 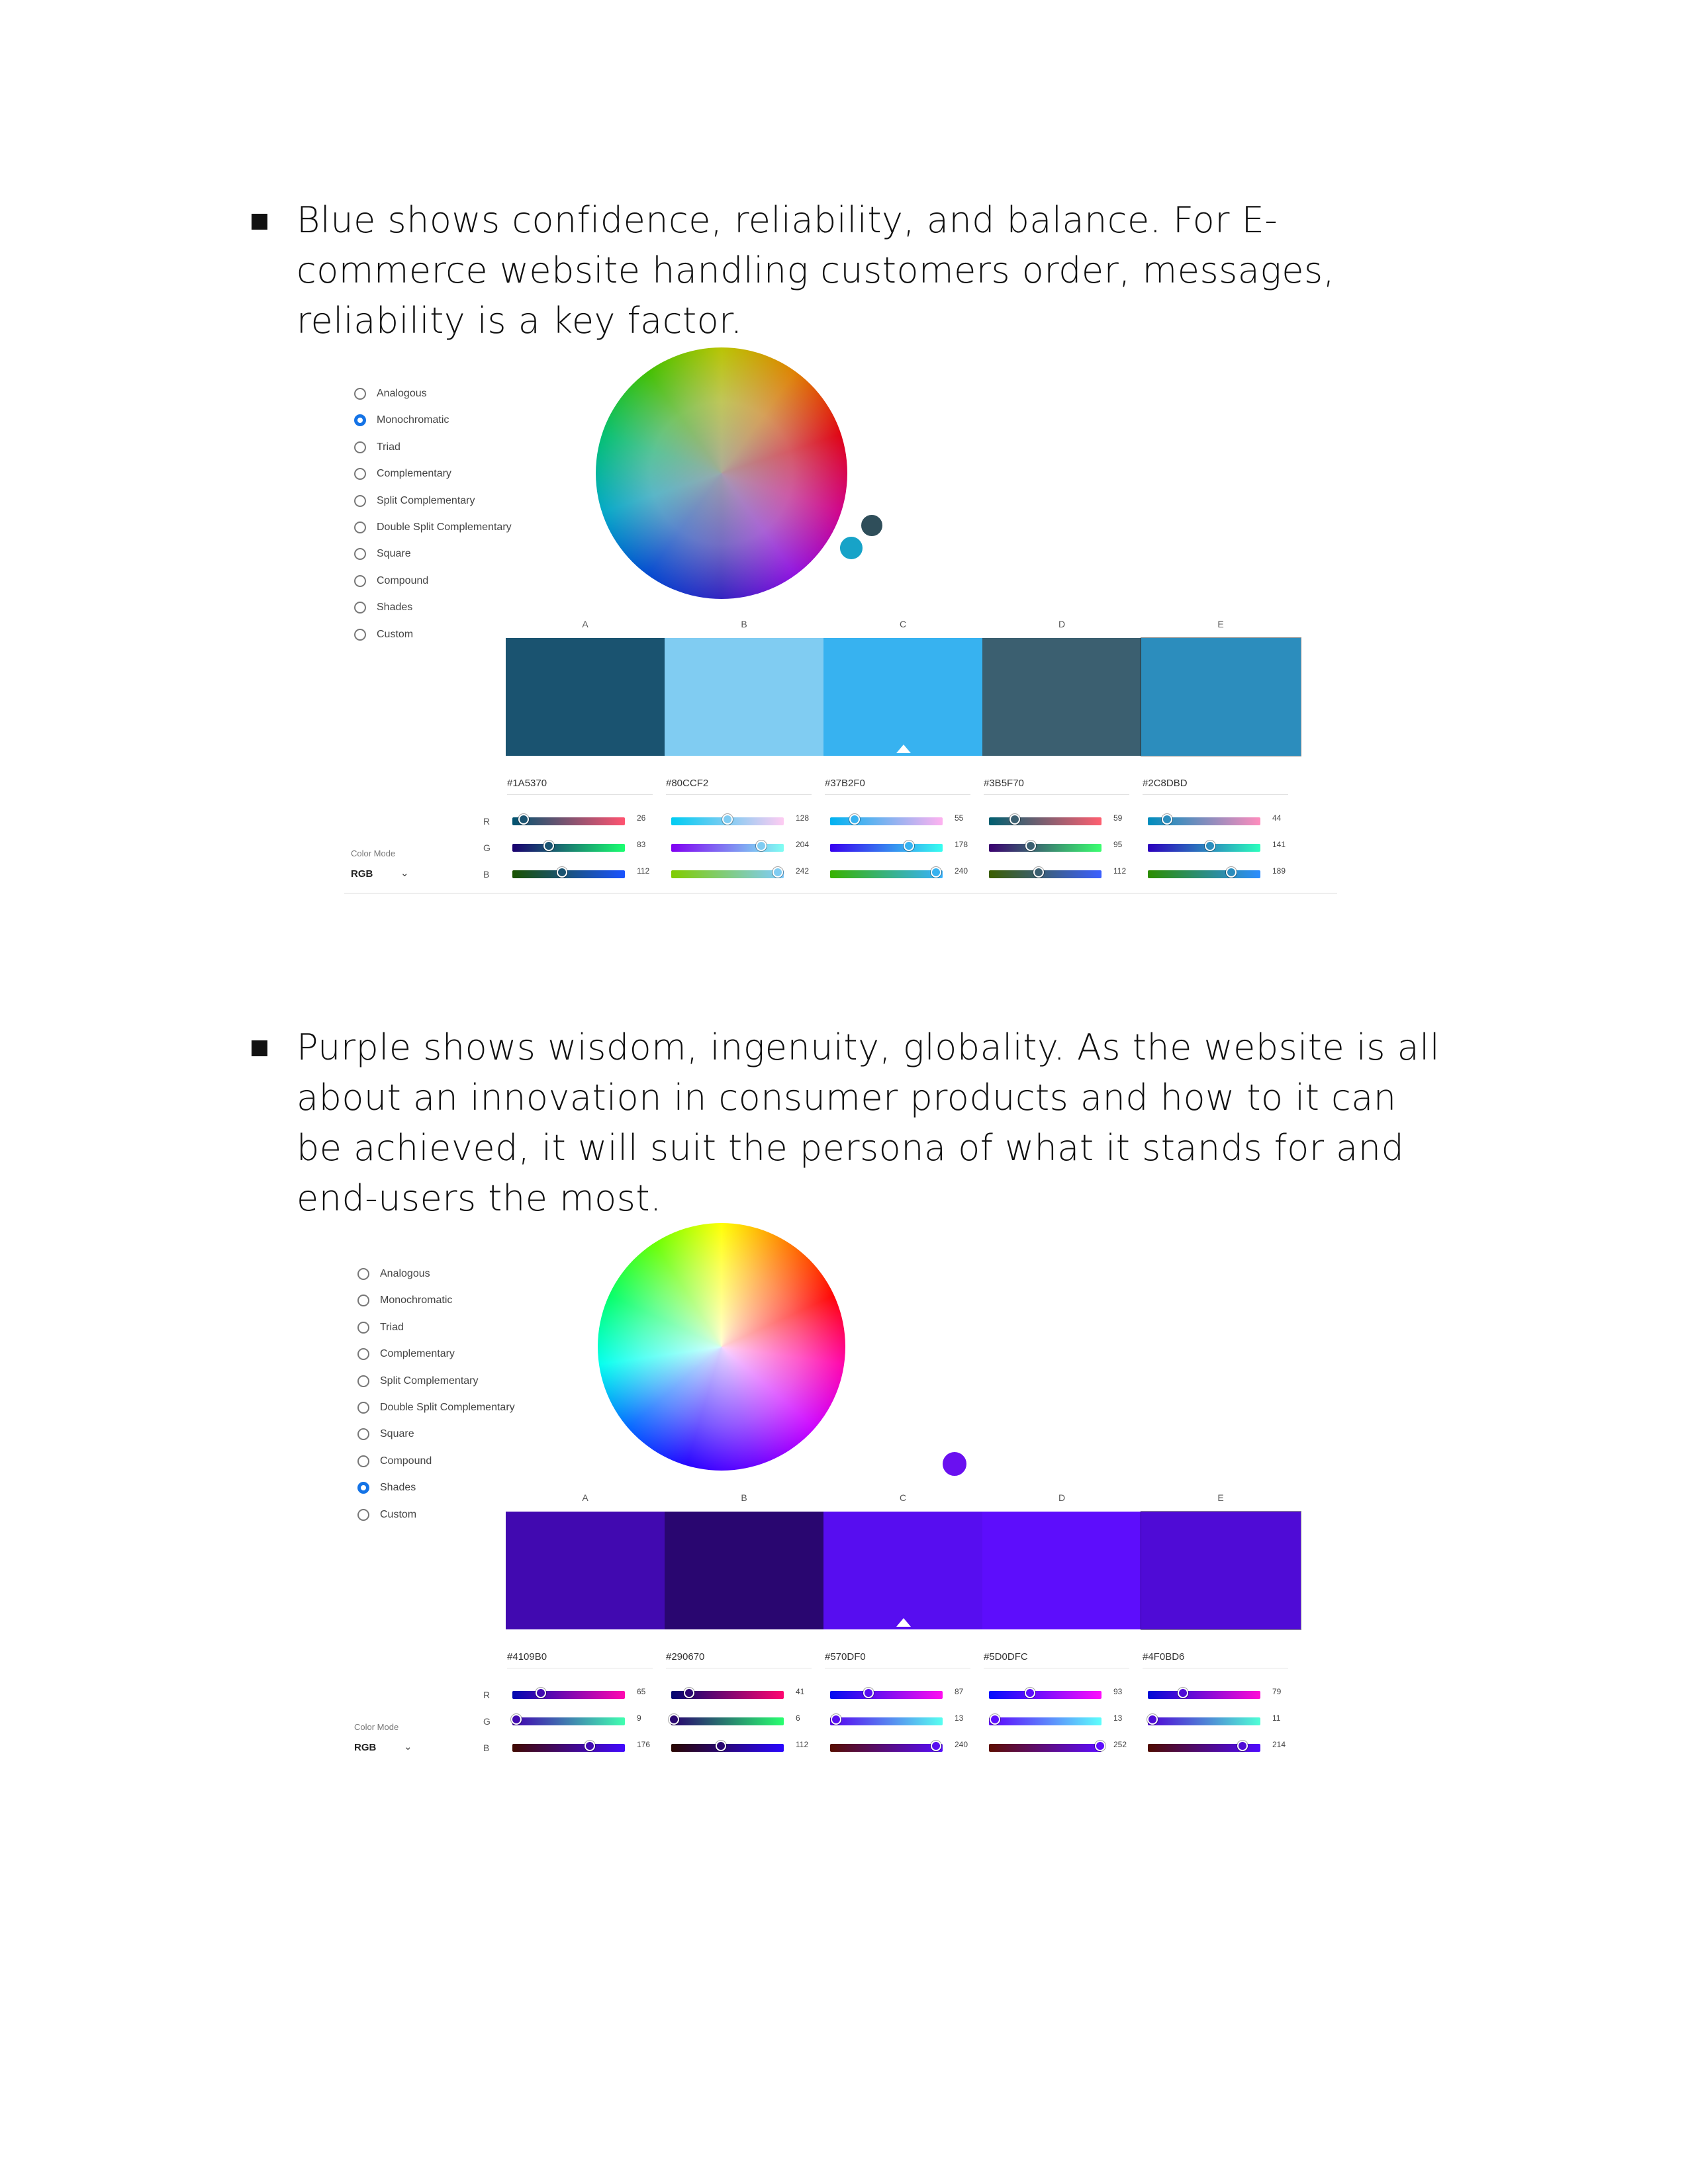 I want to click on color-wheel, so click(x=752, y=473).